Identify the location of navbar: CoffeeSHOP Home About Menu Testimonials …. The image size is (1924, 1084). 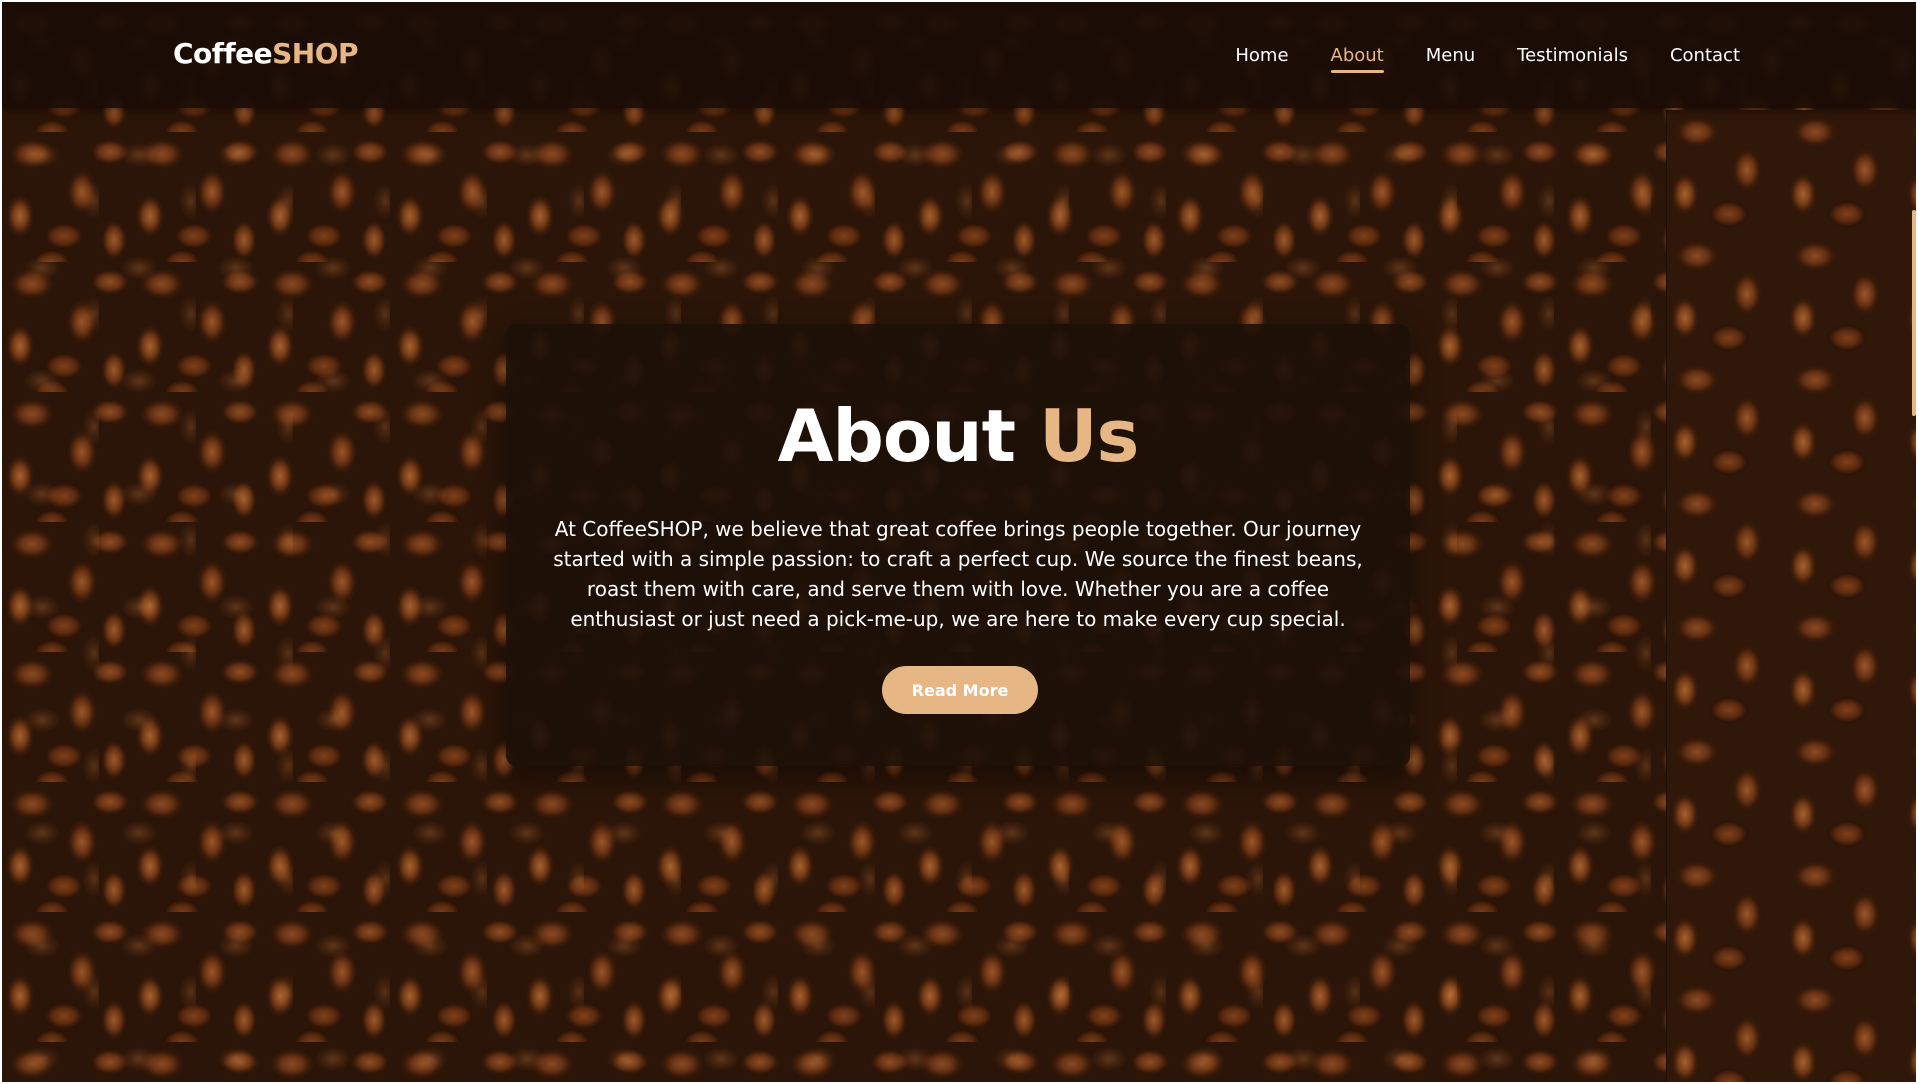
(959, 55).